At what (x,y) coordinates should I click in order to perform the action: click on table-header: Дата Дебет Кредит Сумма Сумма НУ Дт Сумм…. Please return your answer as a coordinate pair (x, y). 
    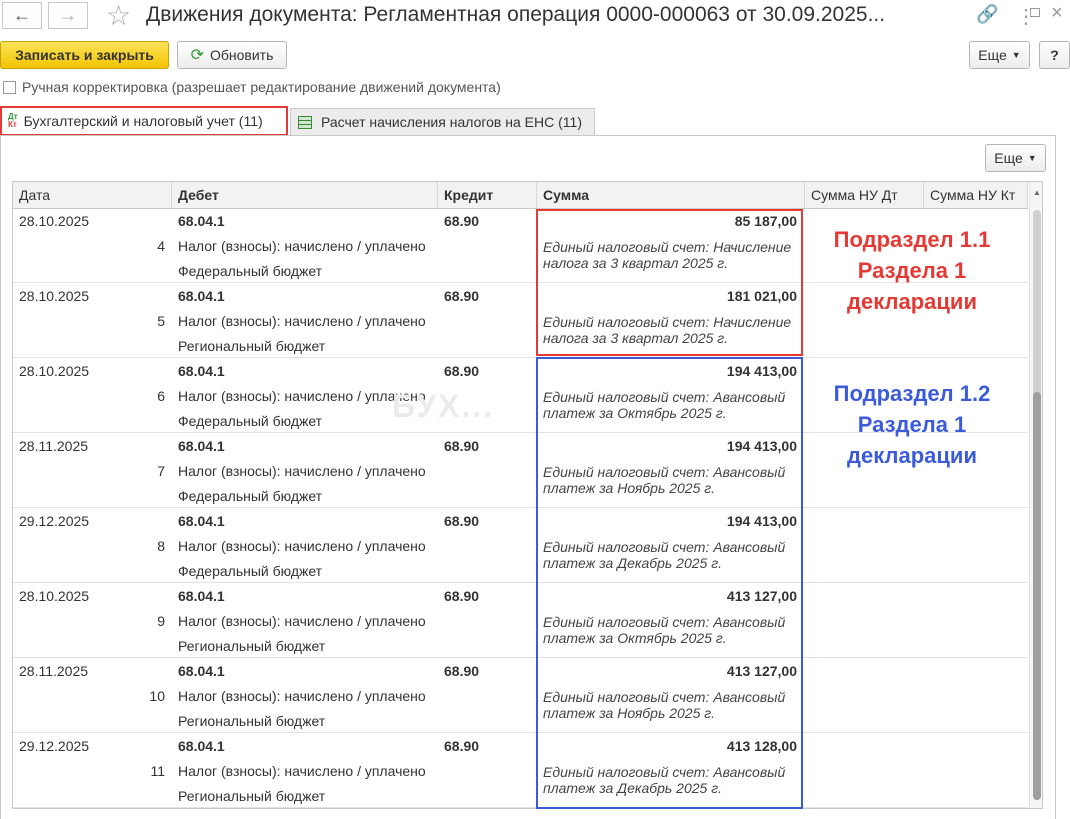
    Looking at the image, I should click on (520, 195).